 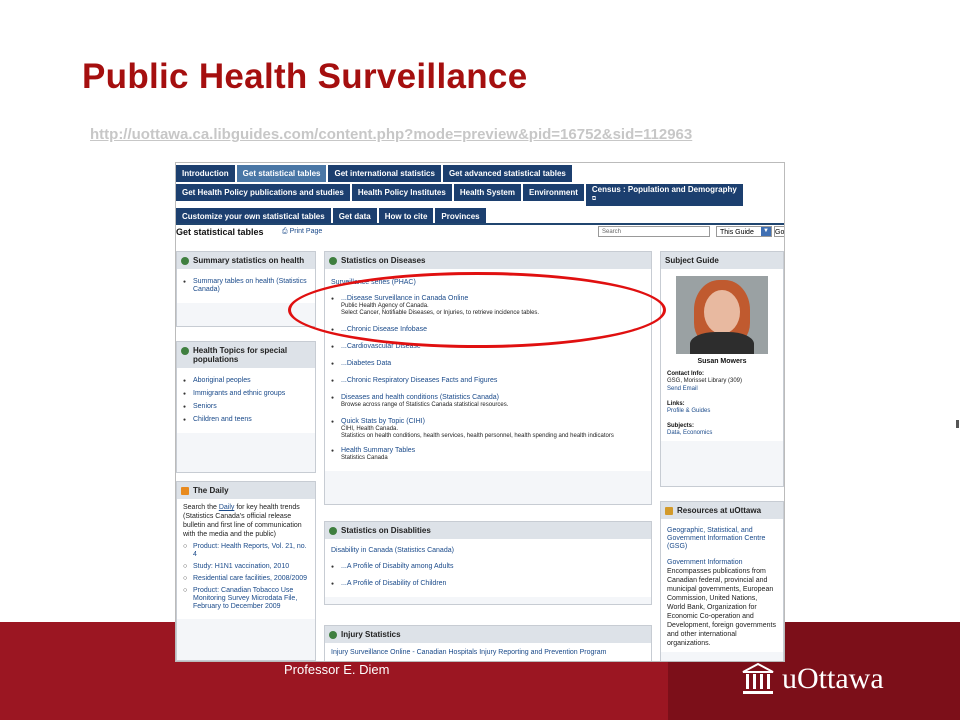 What do you see at coordinates (384, 173) in the screenshot?
I see `tab-get-international-statistics: Get international statistics` at bounding box center [384, 173].